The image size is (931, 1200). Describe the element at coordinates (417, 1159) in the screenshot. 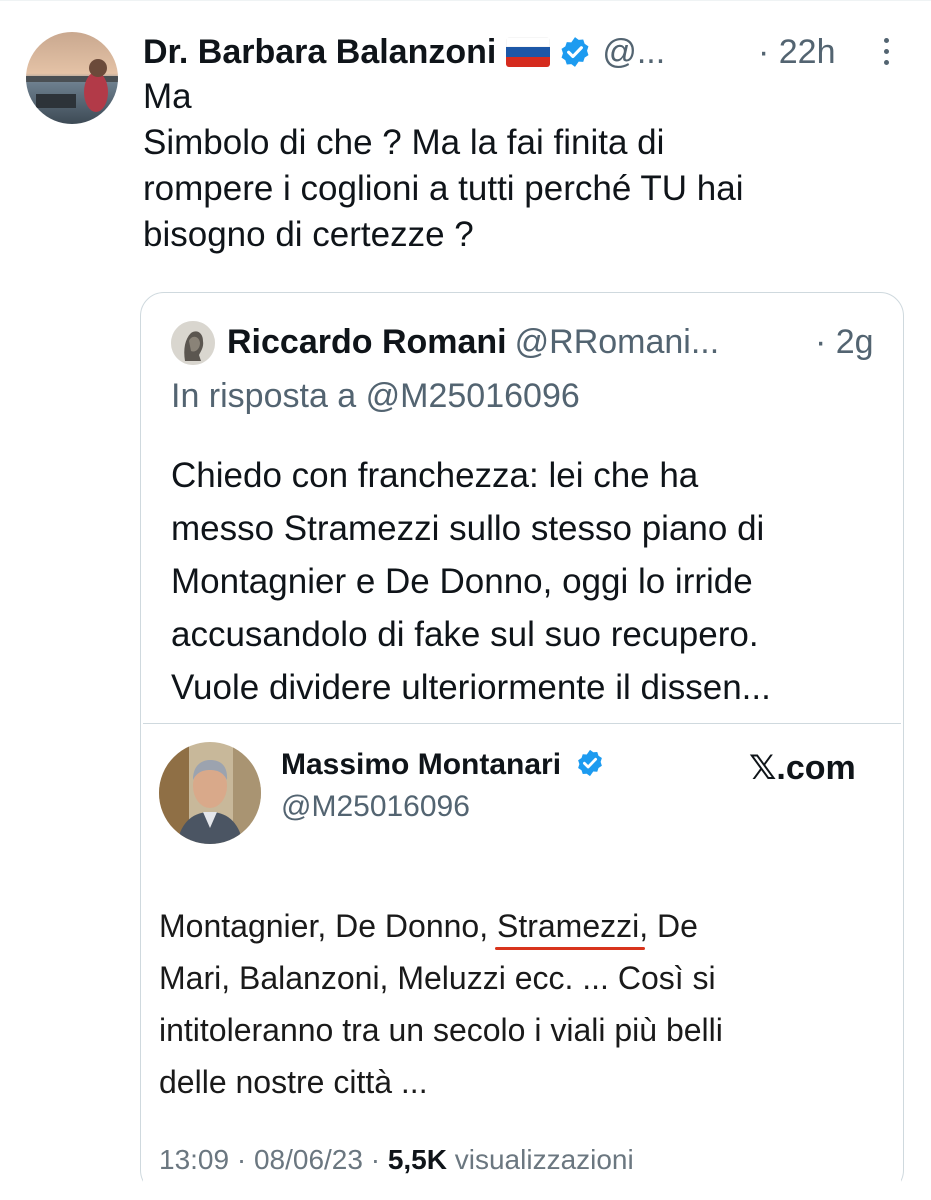

I see `views-count: 5,5K` at that location.